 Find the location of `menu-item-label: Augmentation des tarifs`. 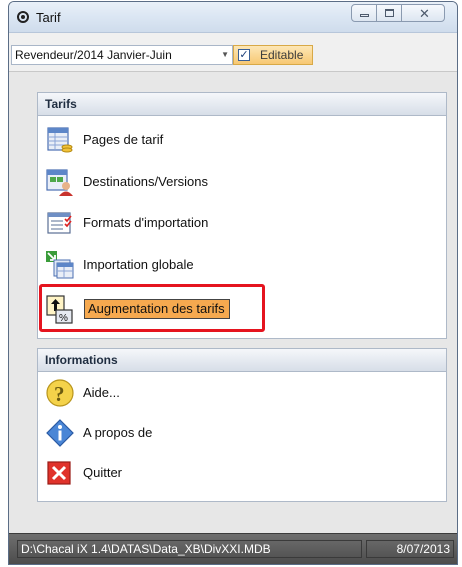

menu-item-label: Augmentation des tarifs is located at coordinates (157, 309).